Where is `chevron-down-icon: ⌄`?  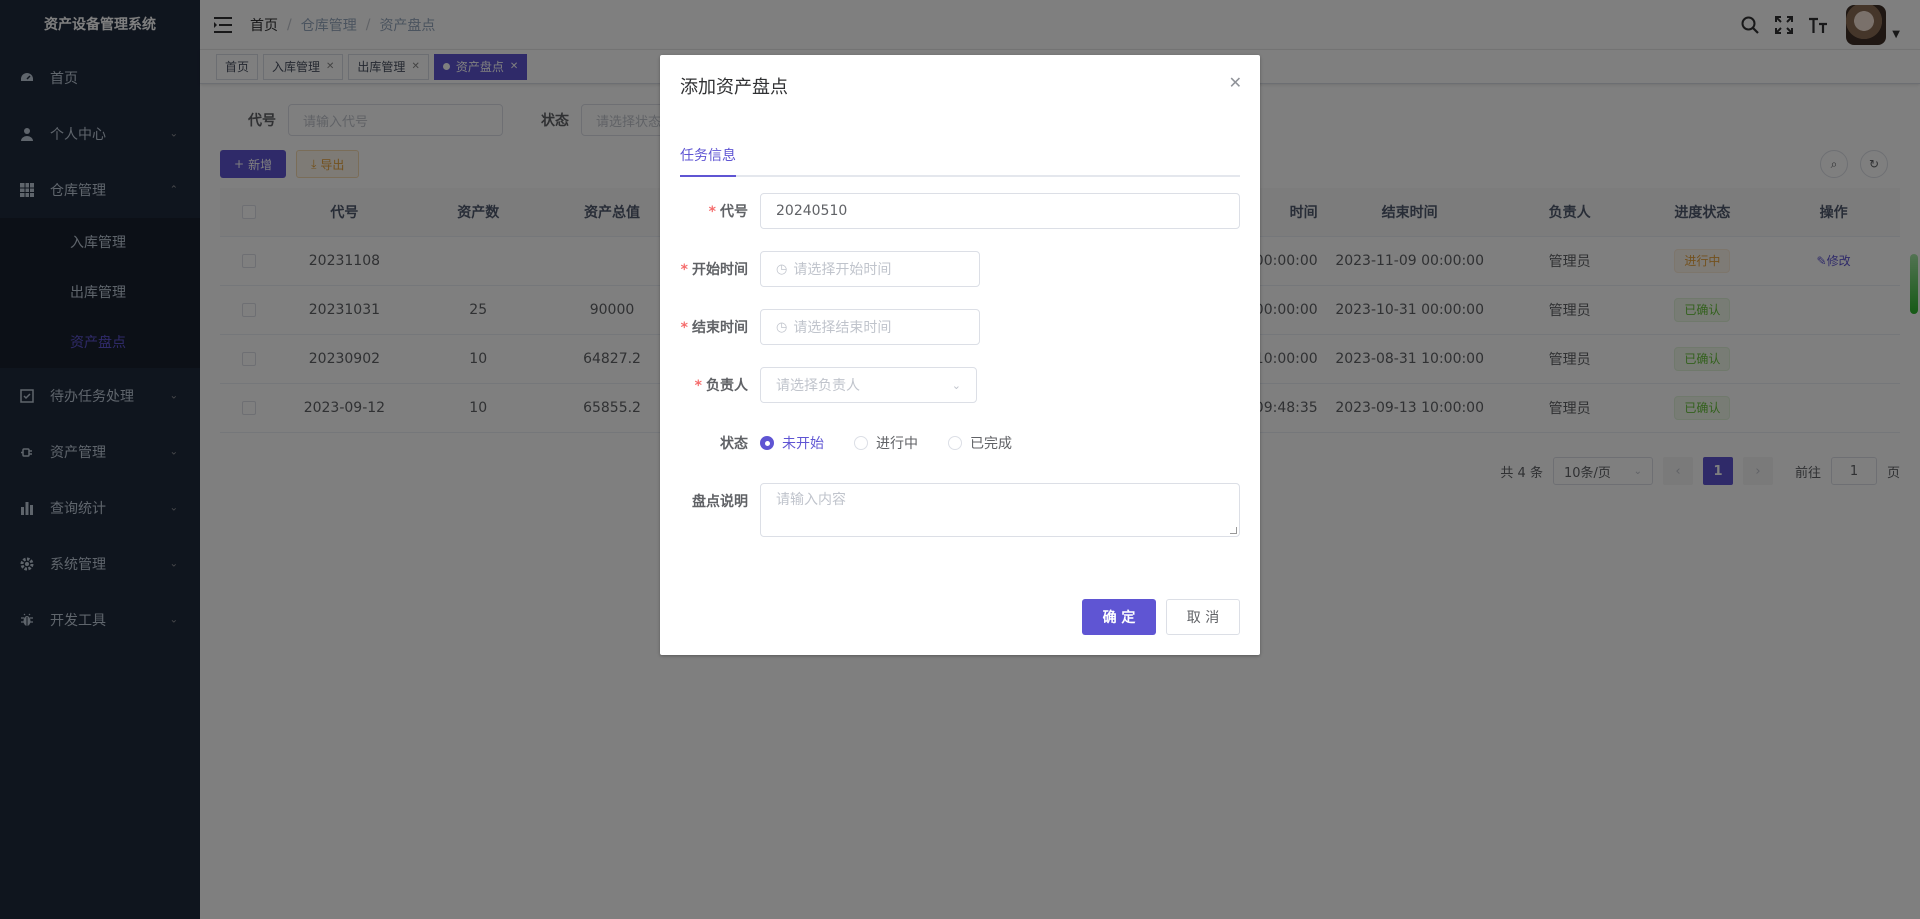
chevron-down-icon: ⌄ is located at coordinates (956, 385).